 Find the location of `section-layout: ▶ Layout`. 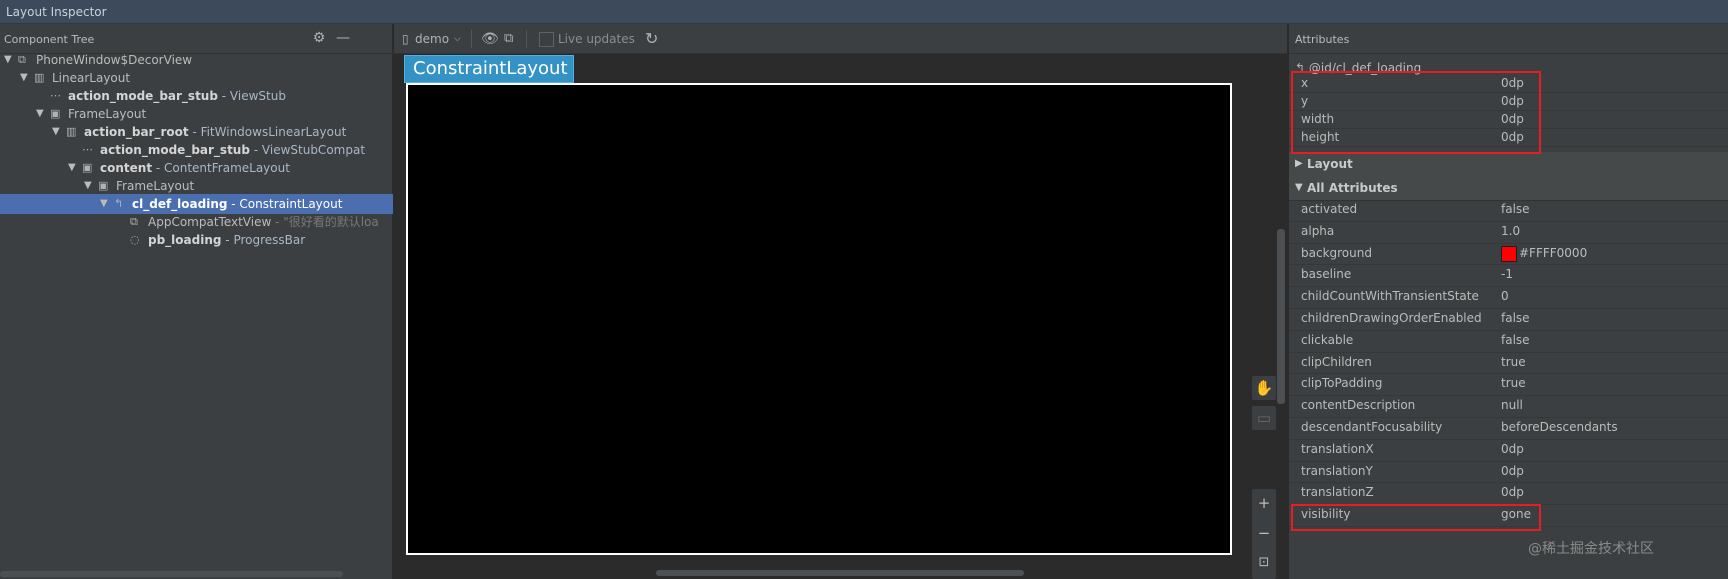

section-layout: ▶ Layout is located at coordinates (1508, 164).